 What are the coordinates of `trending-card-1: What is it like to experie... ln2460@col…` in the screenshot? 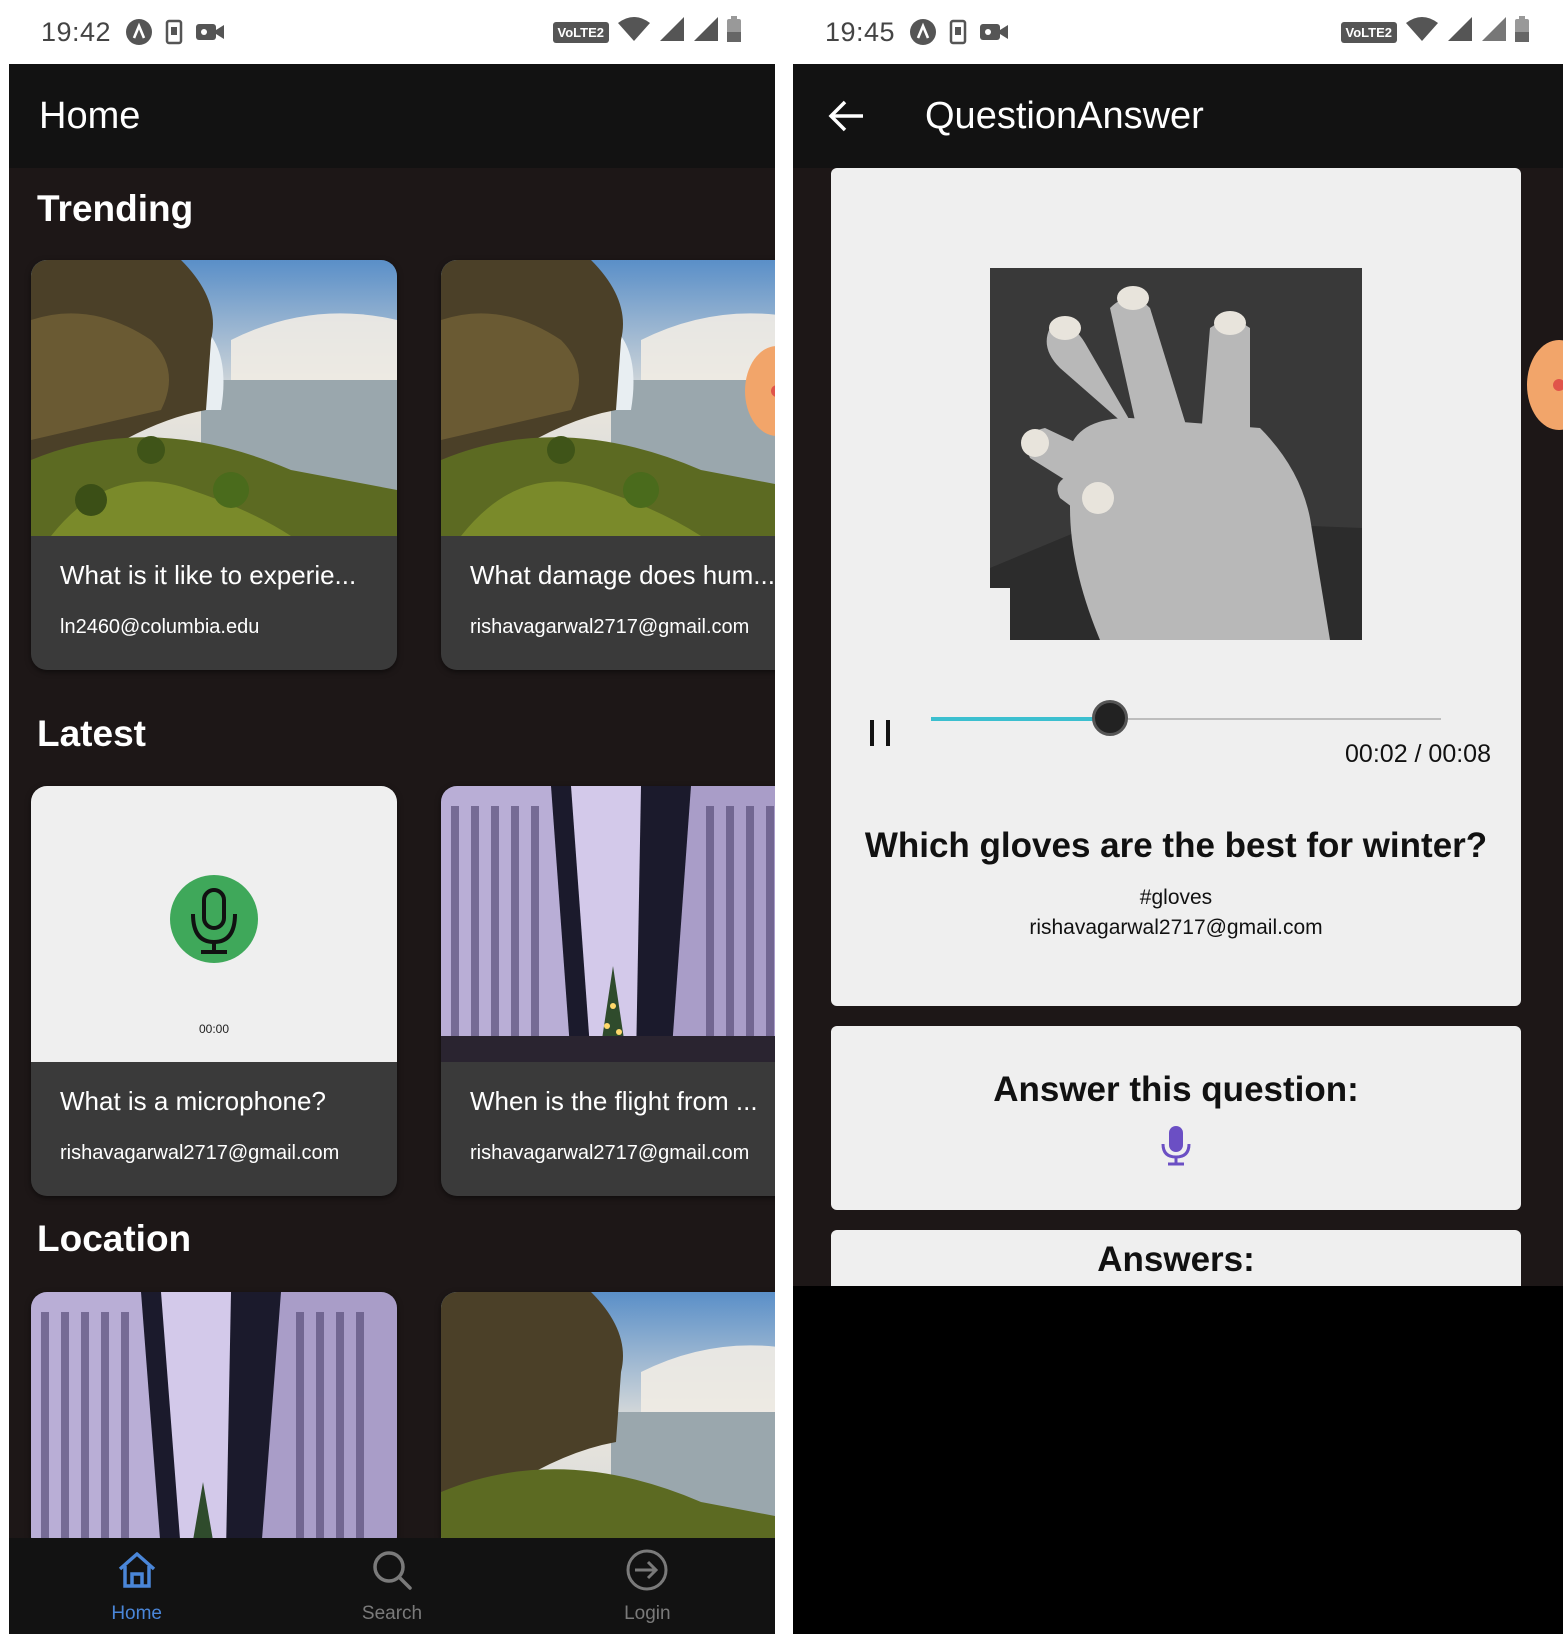 It's located at (214, 465).